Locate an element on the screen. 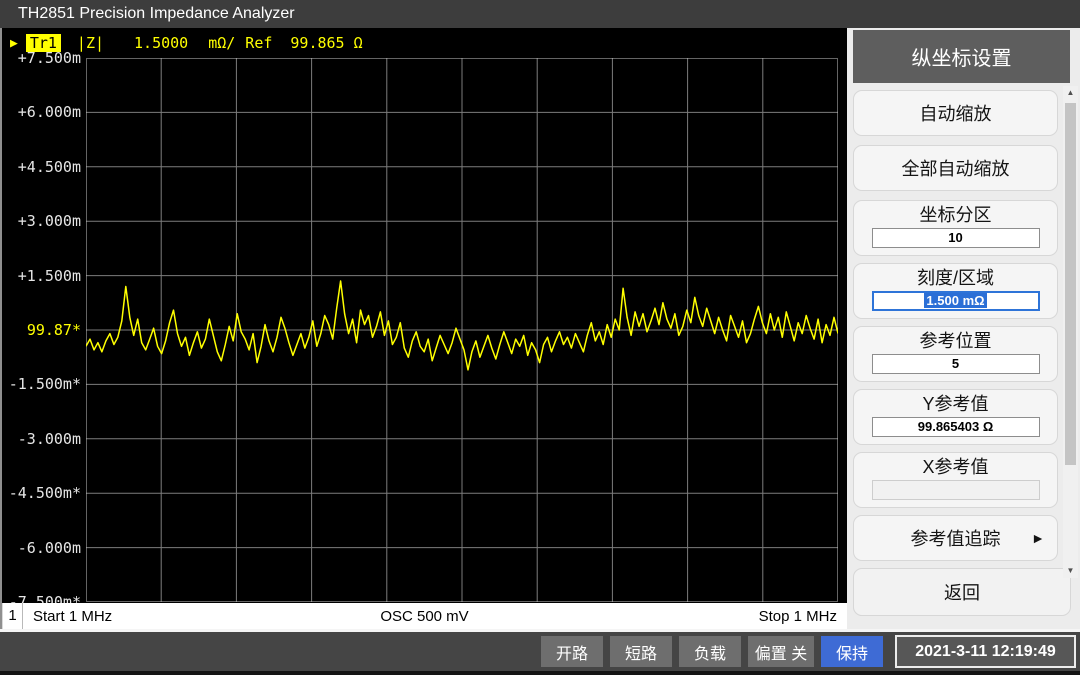 The image size is (1080, 675). open-correction-button: 开路 is located at coordinates (572, 651).